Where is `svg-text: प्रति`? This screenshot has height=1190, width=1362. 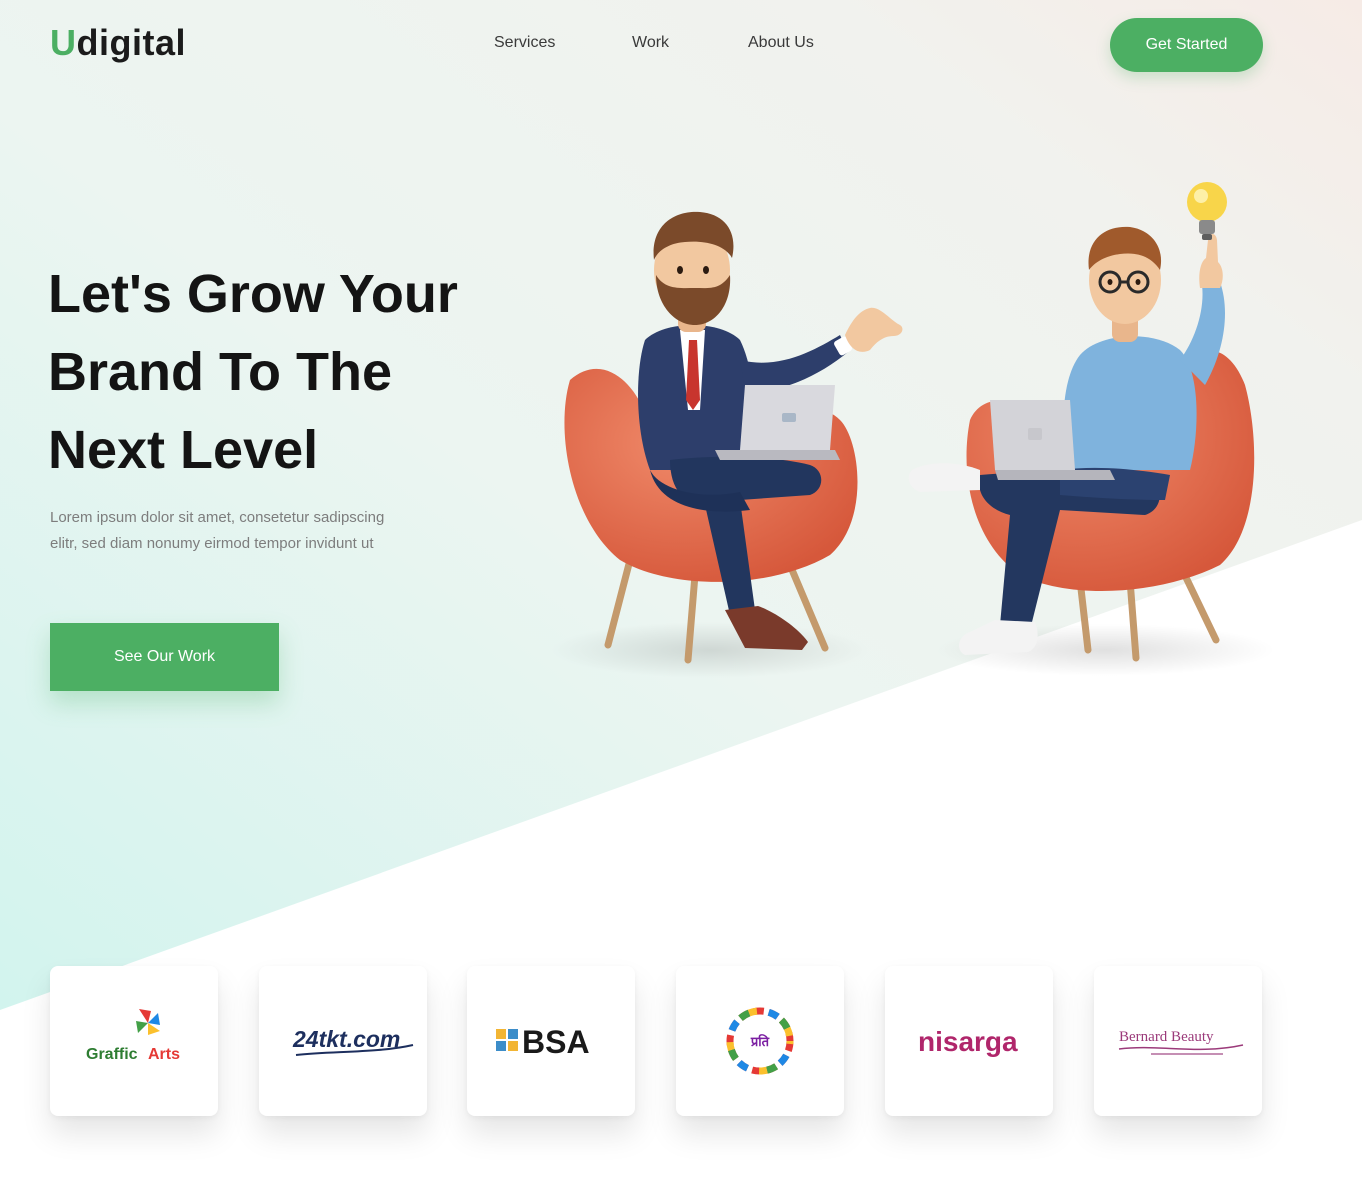
svg-text: प्रति is located at coordinates (760, 1041).